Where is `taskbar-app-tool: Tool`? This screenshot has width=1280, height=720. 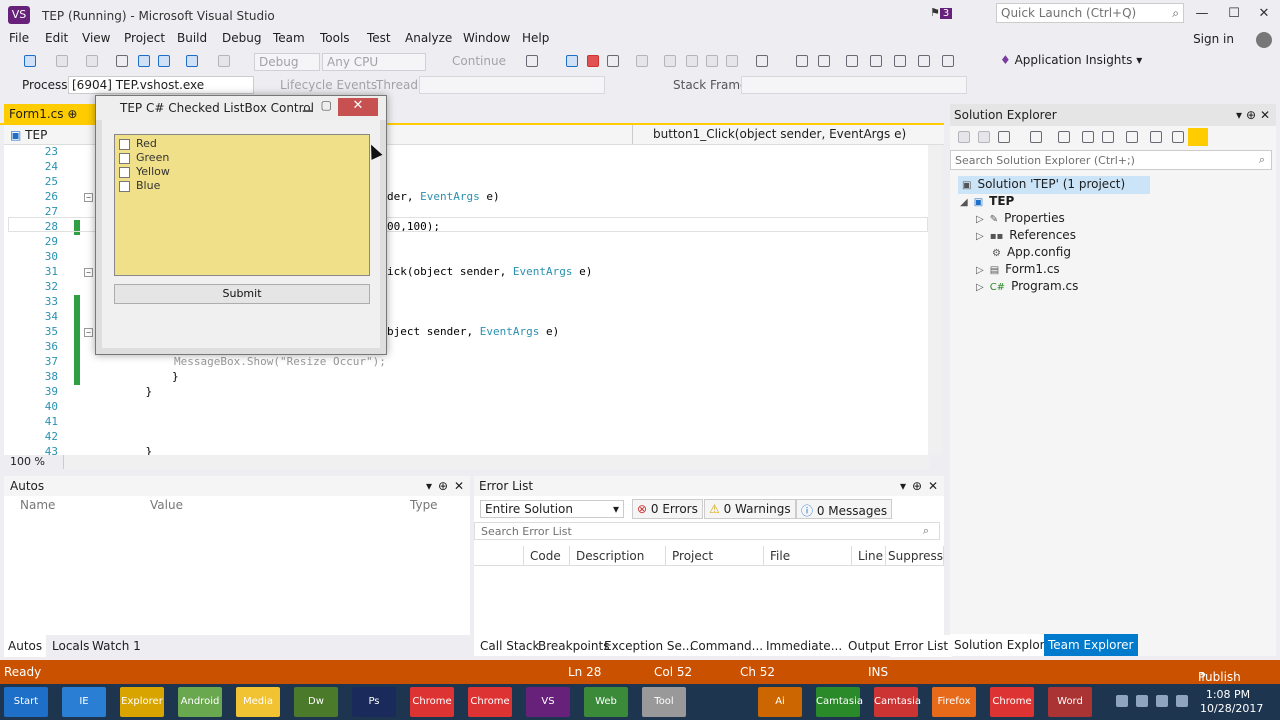
taskbar-app-tool: Tool is located at coordinates (664, 702).